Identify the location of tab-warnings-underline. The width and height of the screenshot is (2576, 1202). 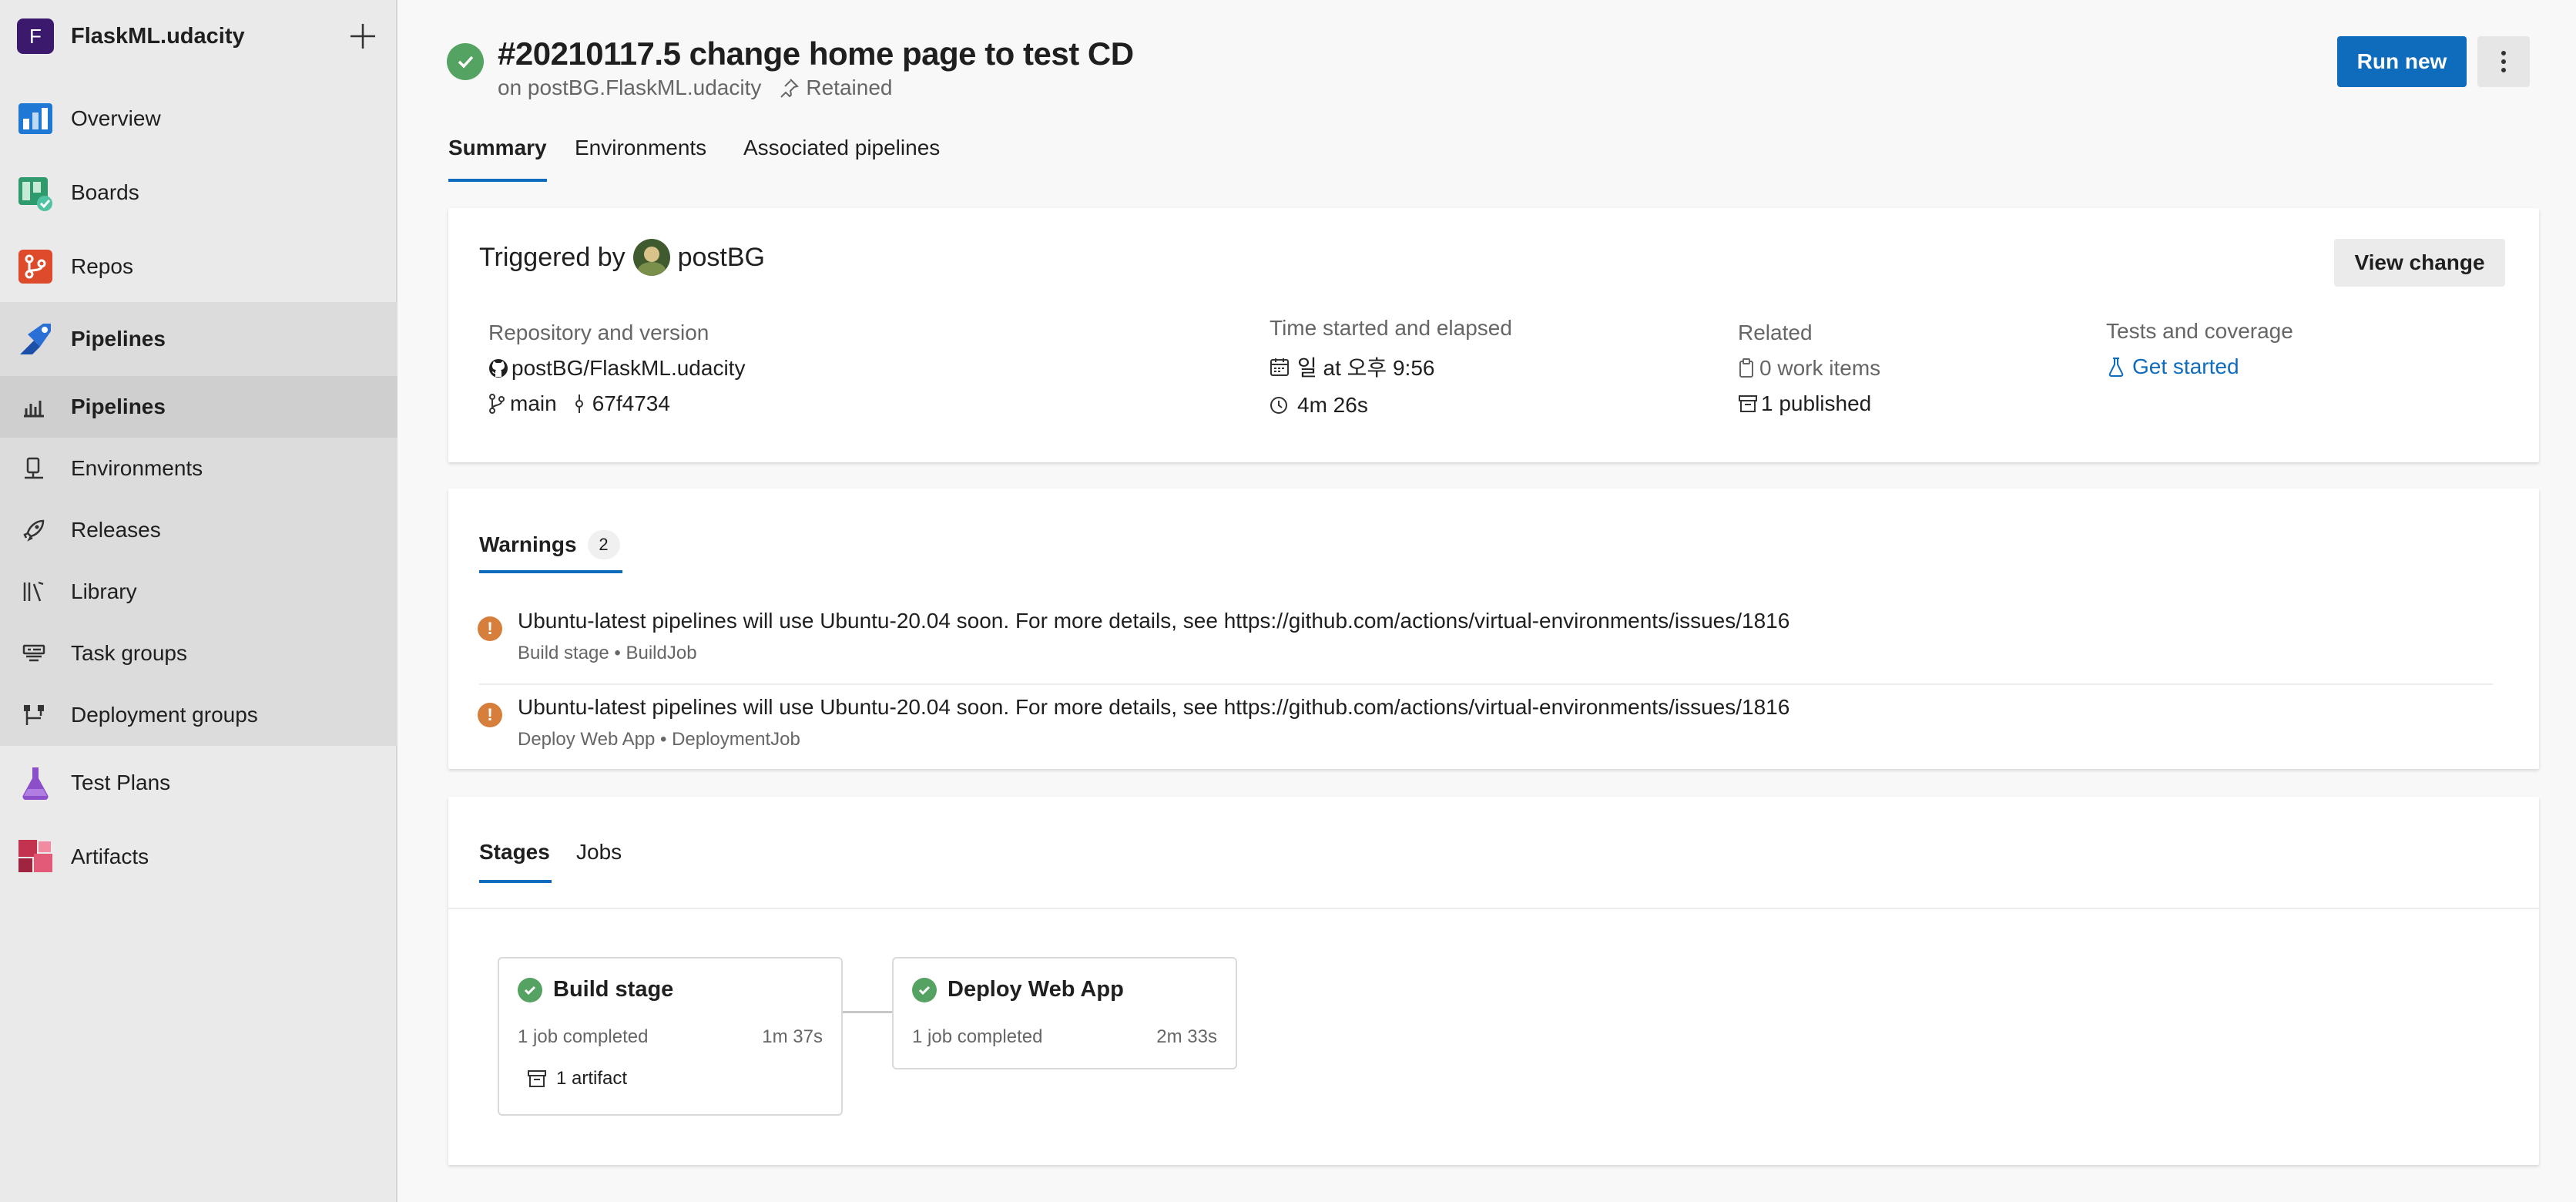
(550, 571).